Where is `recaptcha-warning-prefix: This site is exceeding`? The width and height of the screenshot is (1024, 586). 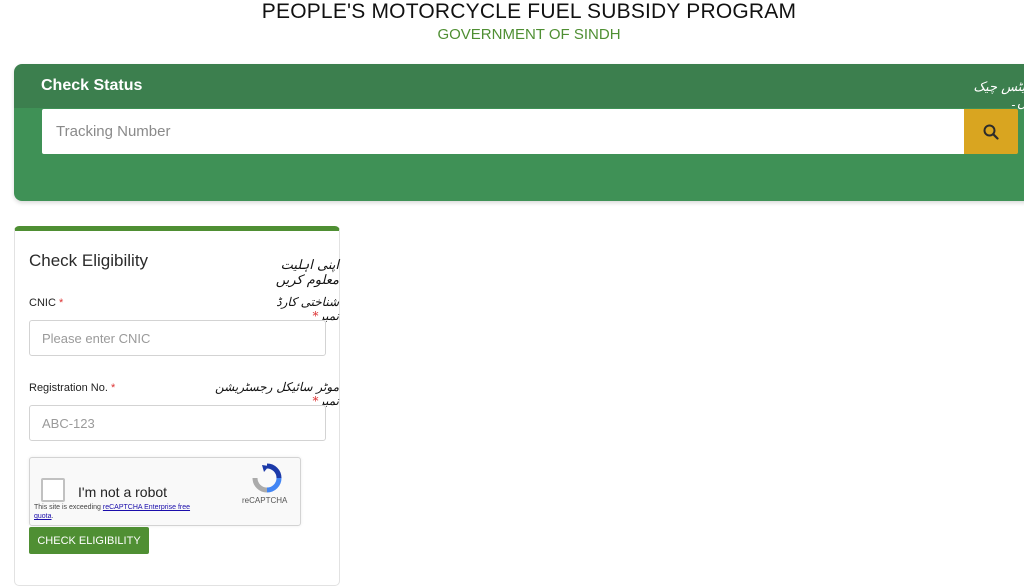
recaptcha-warning-prefix: This site is exceeding is located at coordinates (68, 507).